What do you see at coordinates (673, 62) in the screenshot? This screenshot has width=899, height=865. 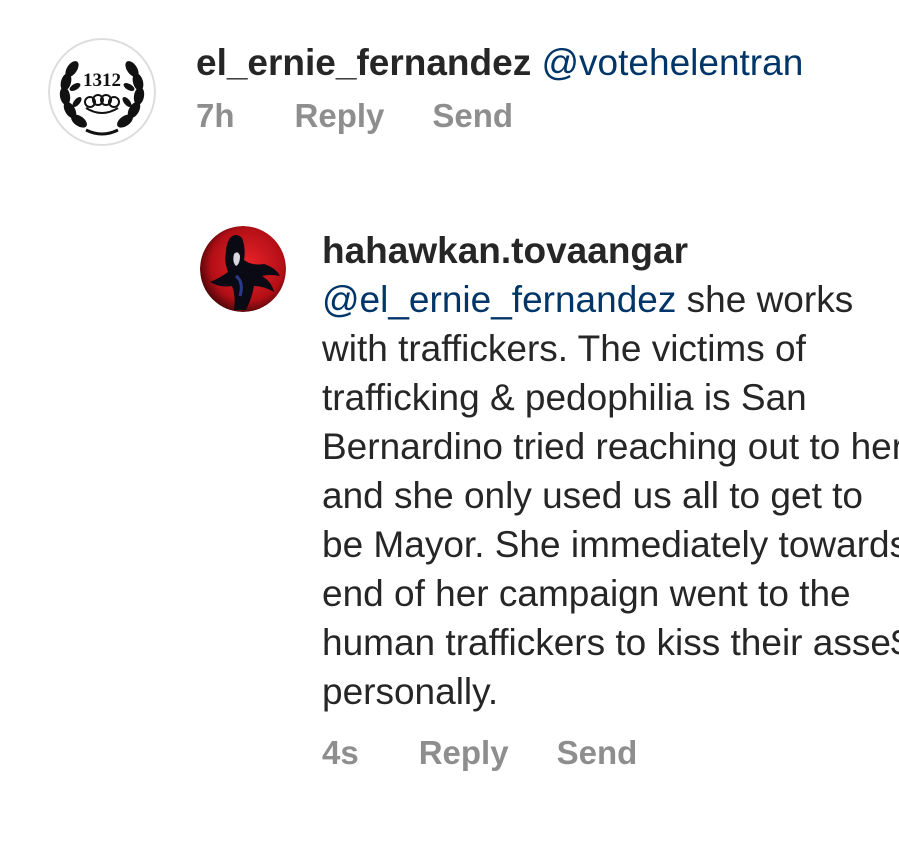 I see `comment-mention: @votehelentran` at bounding box center [673, 62].